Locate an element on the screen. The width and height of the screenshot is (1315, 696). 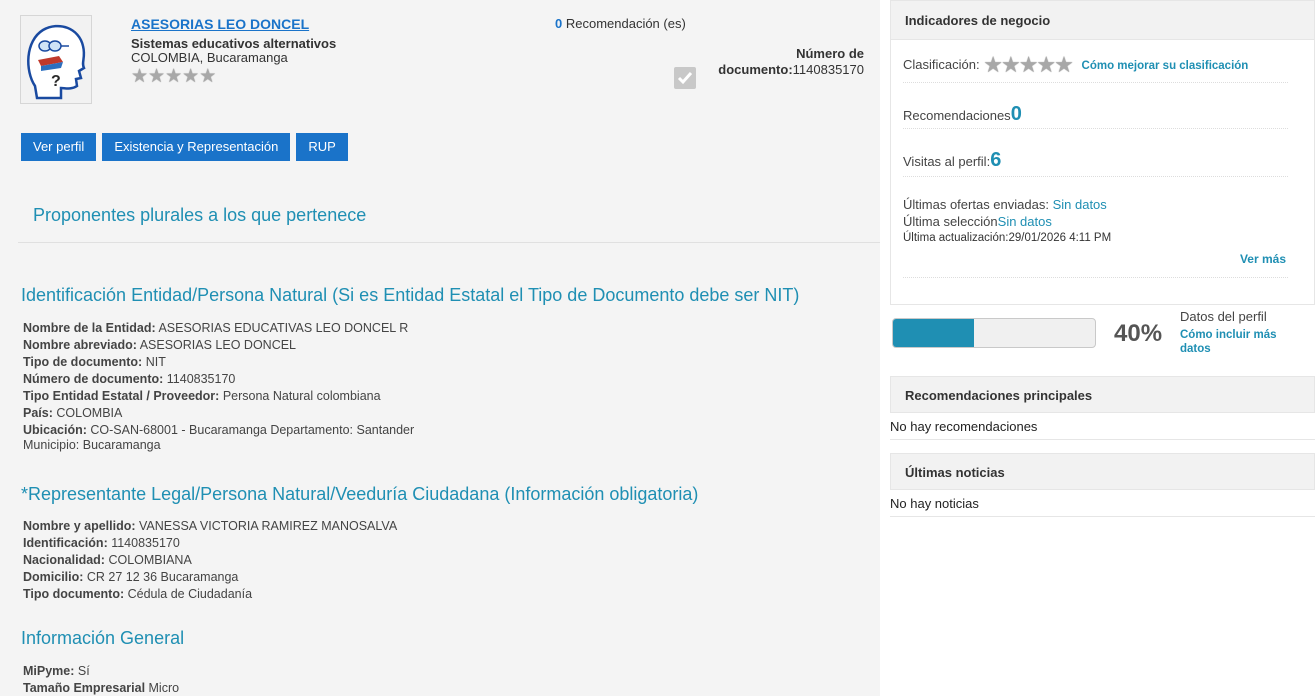
recommendation-count-label: Recomendación (es) is located at coordinates (624, 23).